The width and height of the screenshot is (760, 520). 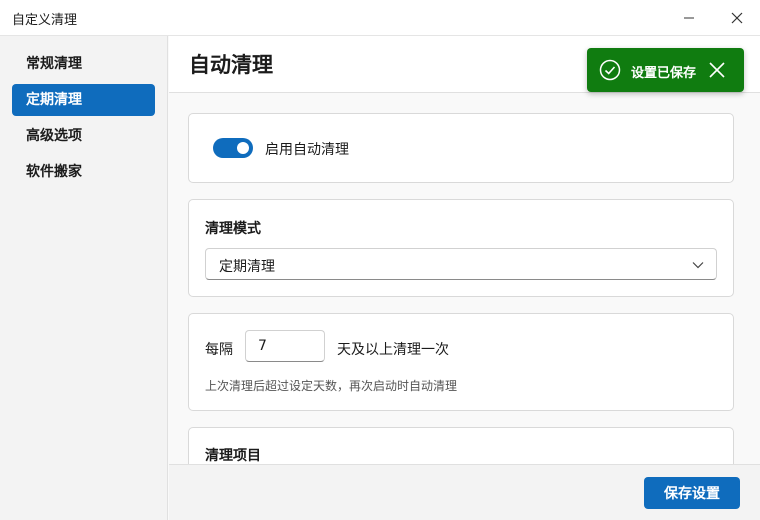 I want to click on minimize-icon, so click(x=689, y=18).